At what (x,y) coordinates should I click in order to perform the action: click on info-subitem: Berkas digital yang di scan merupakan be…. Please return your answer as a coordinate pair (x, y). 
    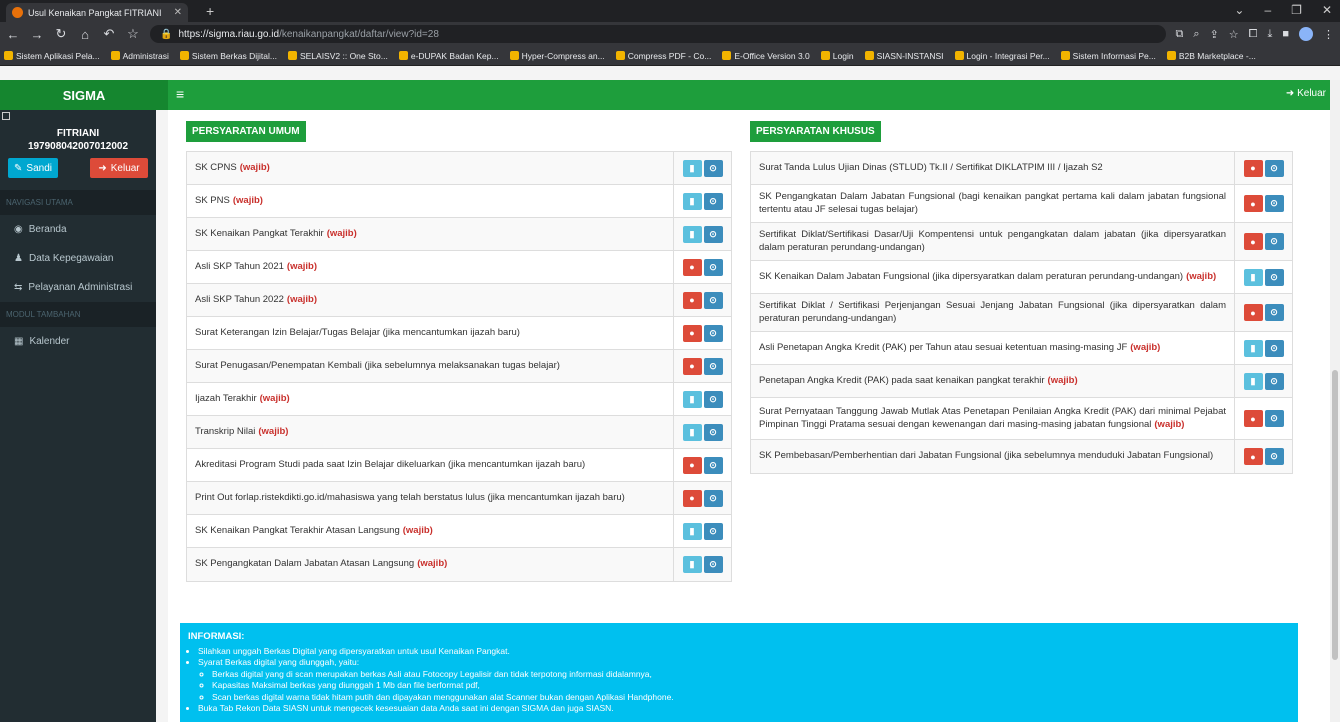
    Looking at the image, I should click on (751, 675).